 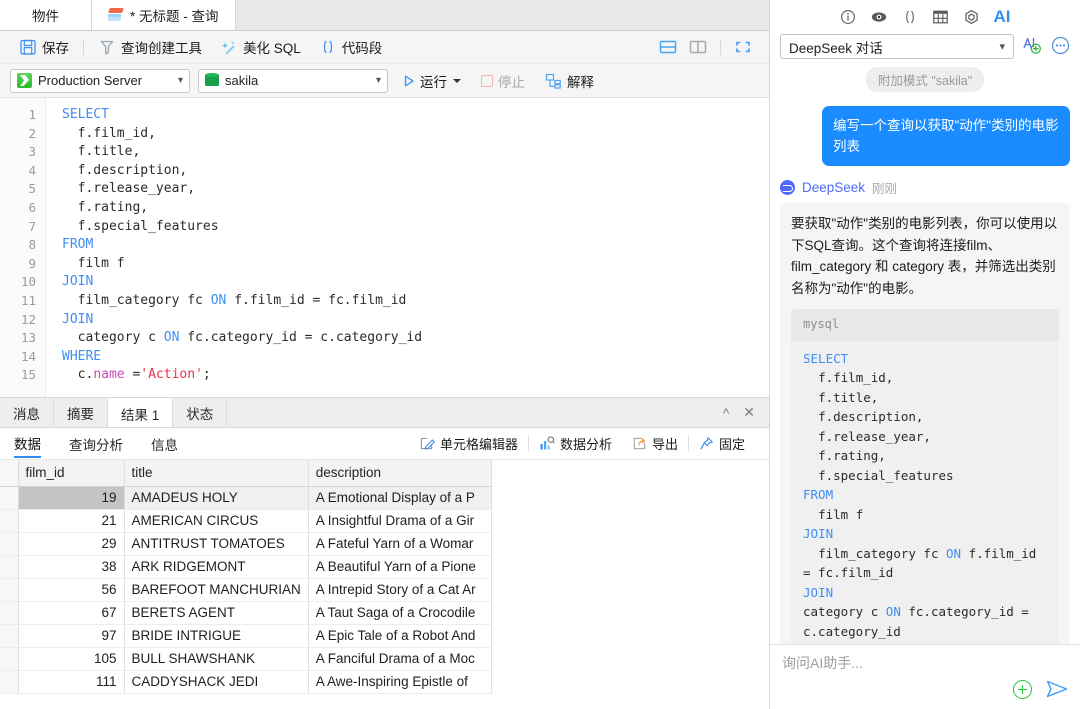 What do you see at coordinates (71, 473) in the screenshot?
I see `column-header-film-id: film_id` at bounding box center [71, 473].